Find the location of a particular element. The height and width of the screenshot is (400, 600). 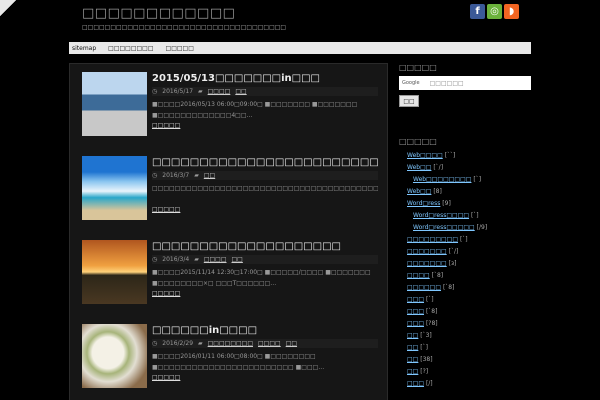

post-title: □□□□□□□□□□□□□□□□□□□□ is located at coordinates (265, 246).